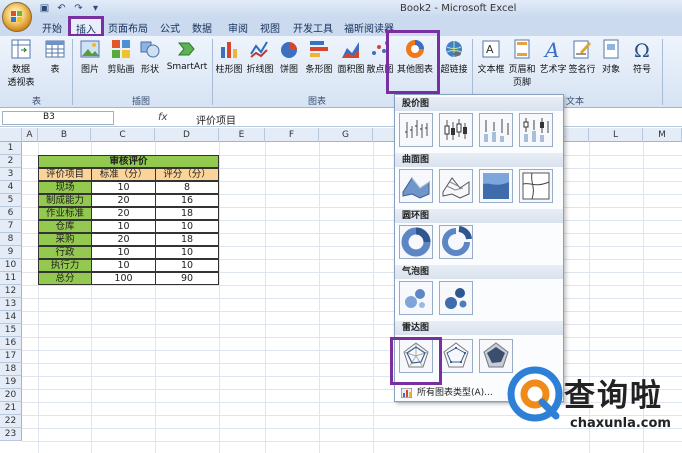 The width and height of the screenshot is (682, 453). What do you see at coordinates (536, 130) in the screenshot?
I see `stock-chart-vohlc` at bounding box center [536, 130].